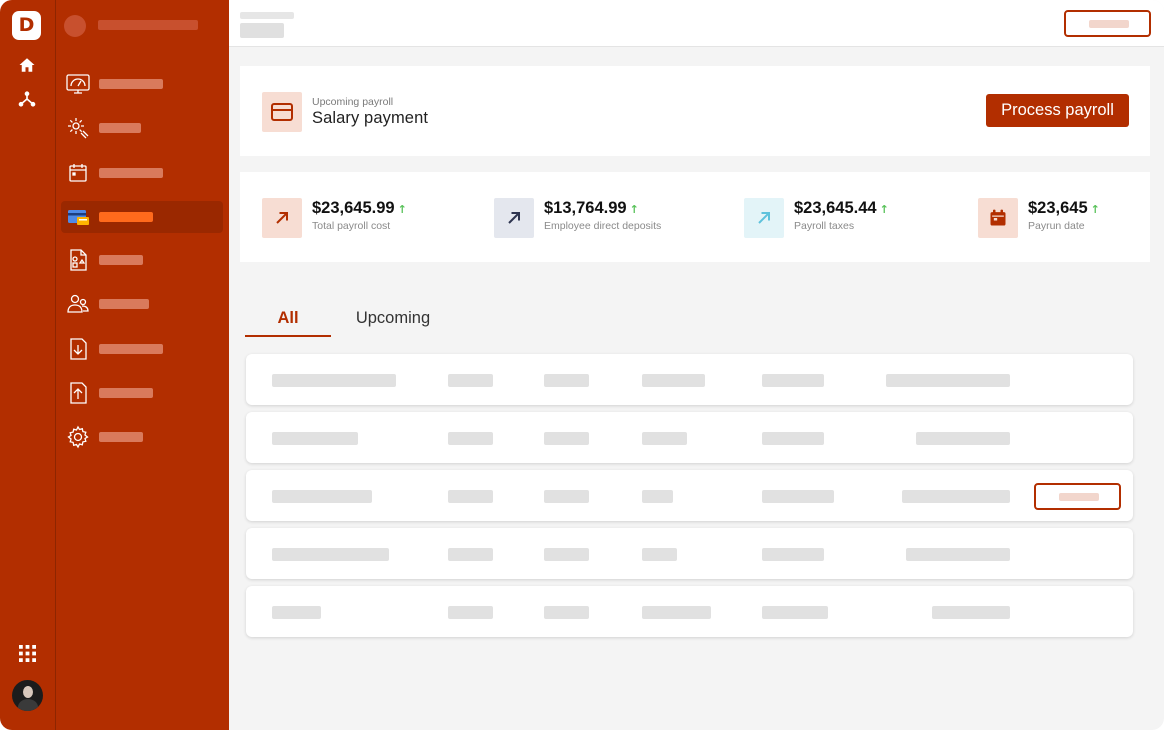  I want to click on row-action-button, so click(1077, 496).